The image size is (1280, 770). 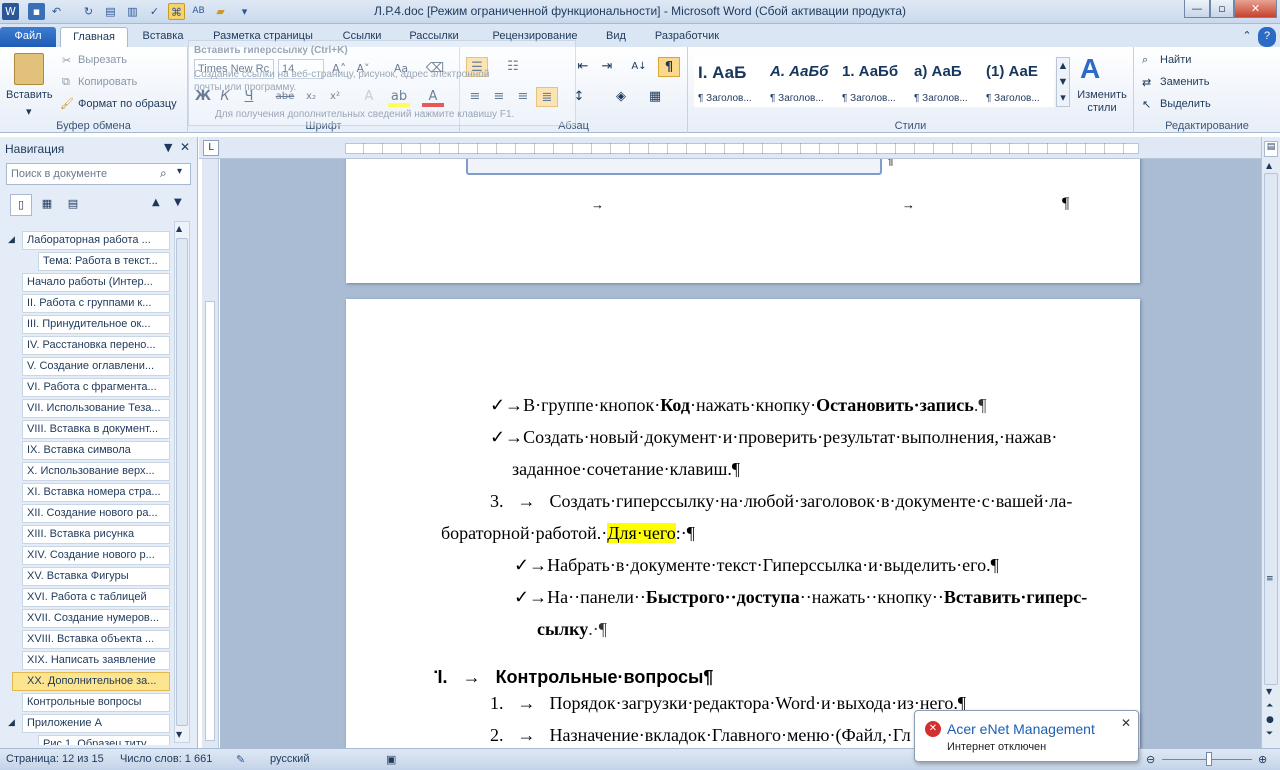 I want to click on search-options-icon: ▾, so click(x=179, y=171).